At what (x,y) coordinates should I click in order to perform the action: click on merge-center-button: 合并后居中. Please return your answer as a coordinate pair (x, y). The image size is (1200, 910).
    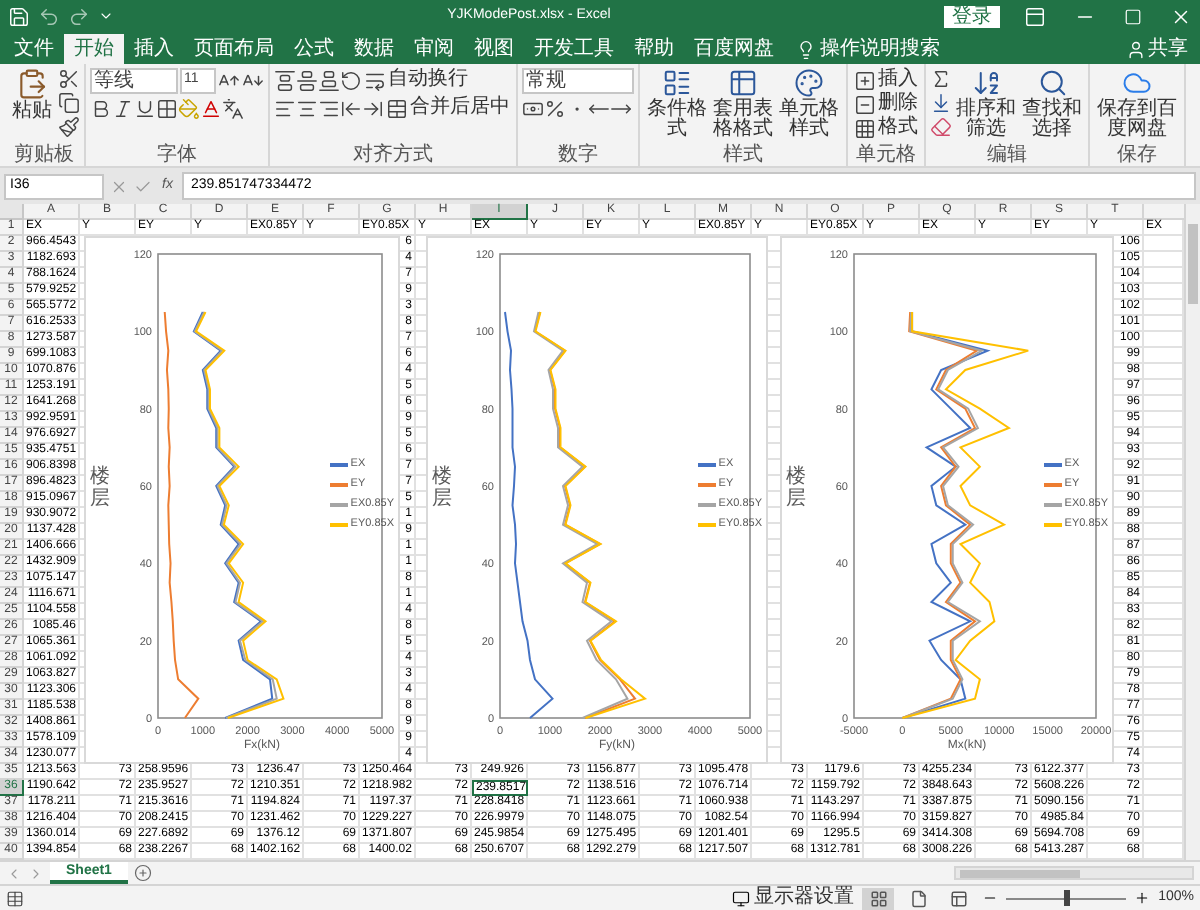
    Looking at the image, I should click on (448, 108).